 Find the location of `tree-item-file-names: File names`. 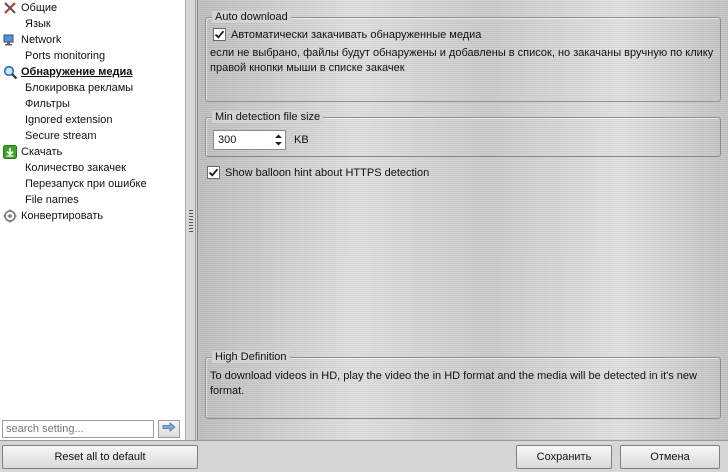

tree-item-file-names: File names is located at coordinates (39, 200).